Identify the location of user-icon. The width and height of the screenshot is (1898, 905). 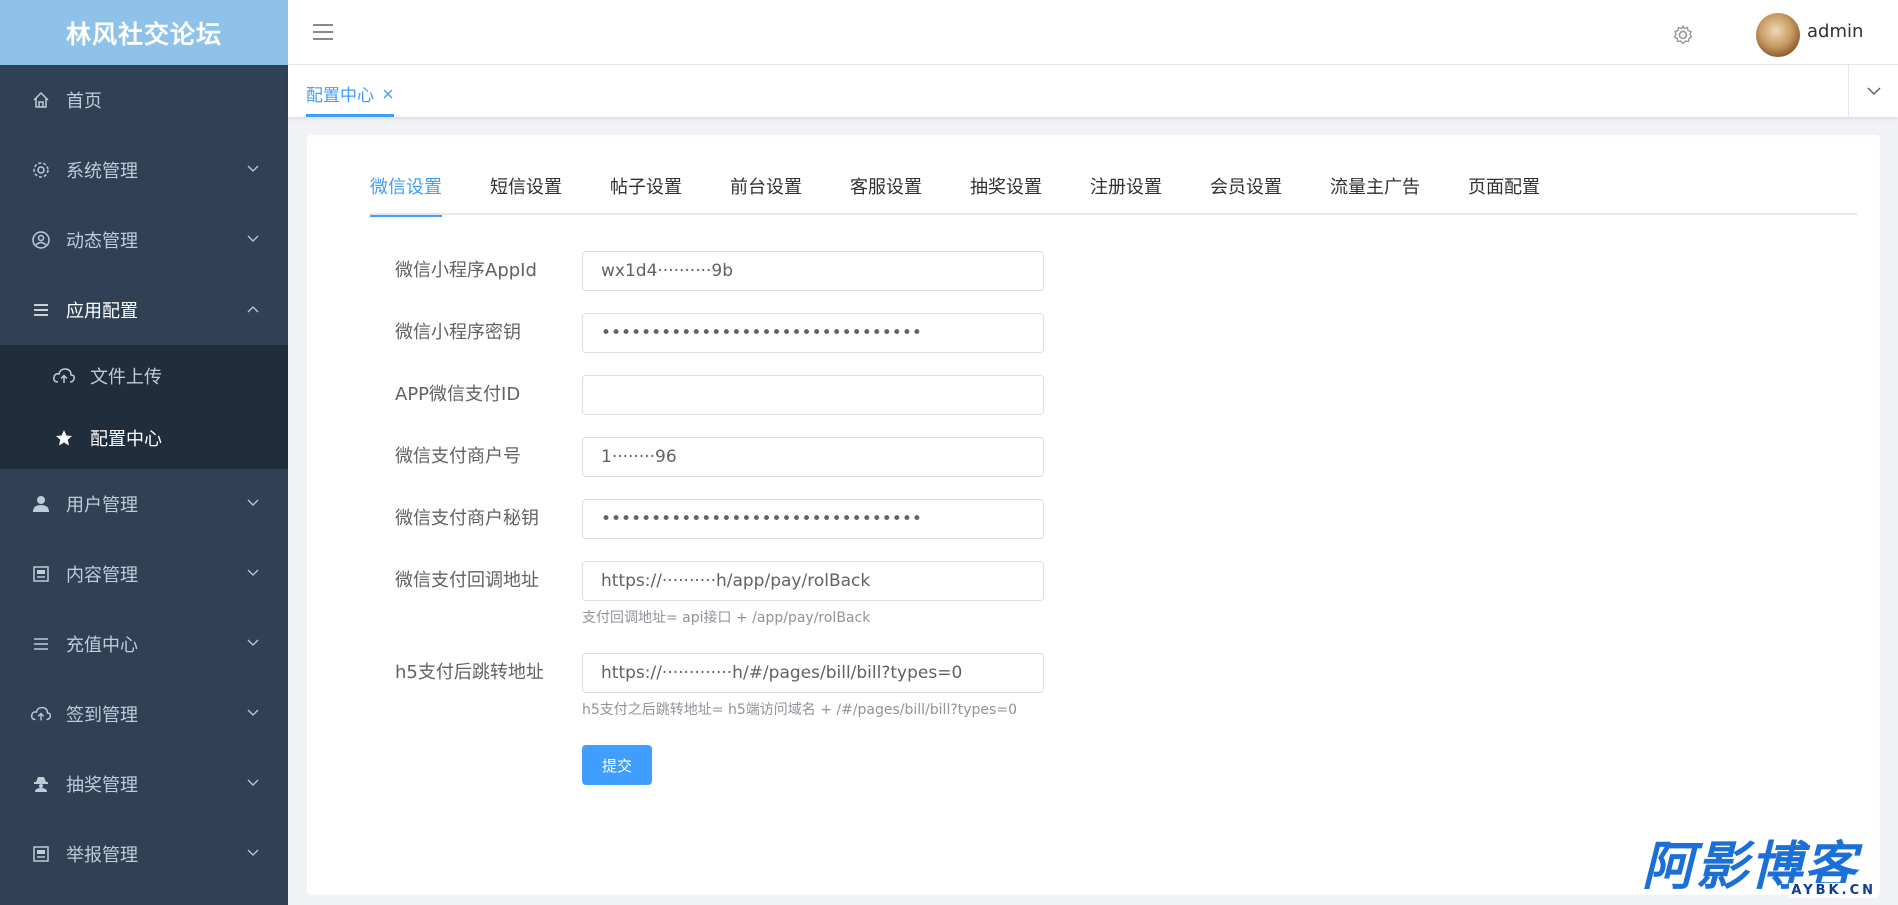
(41, 504).